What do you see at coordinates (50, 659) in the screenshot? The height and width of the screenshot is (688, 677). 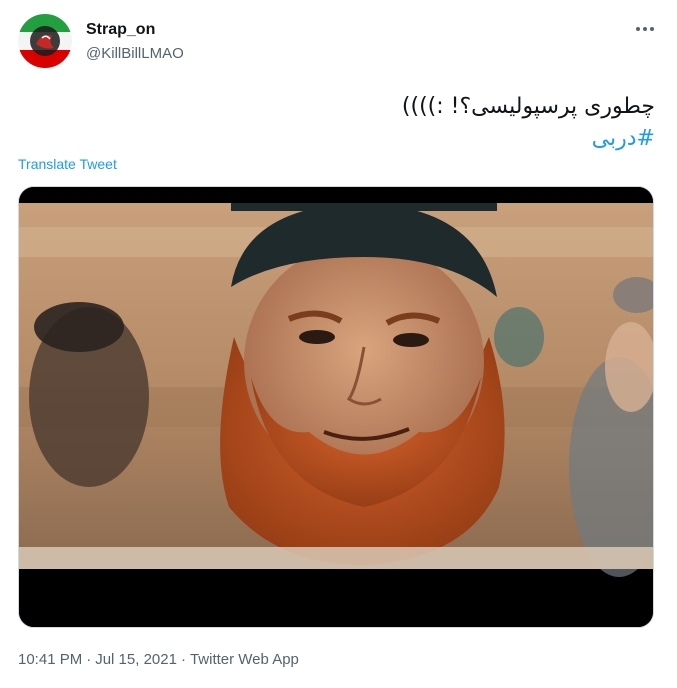 I see `tweet-time: 10:41 PM` at bounding box center [50, 659].